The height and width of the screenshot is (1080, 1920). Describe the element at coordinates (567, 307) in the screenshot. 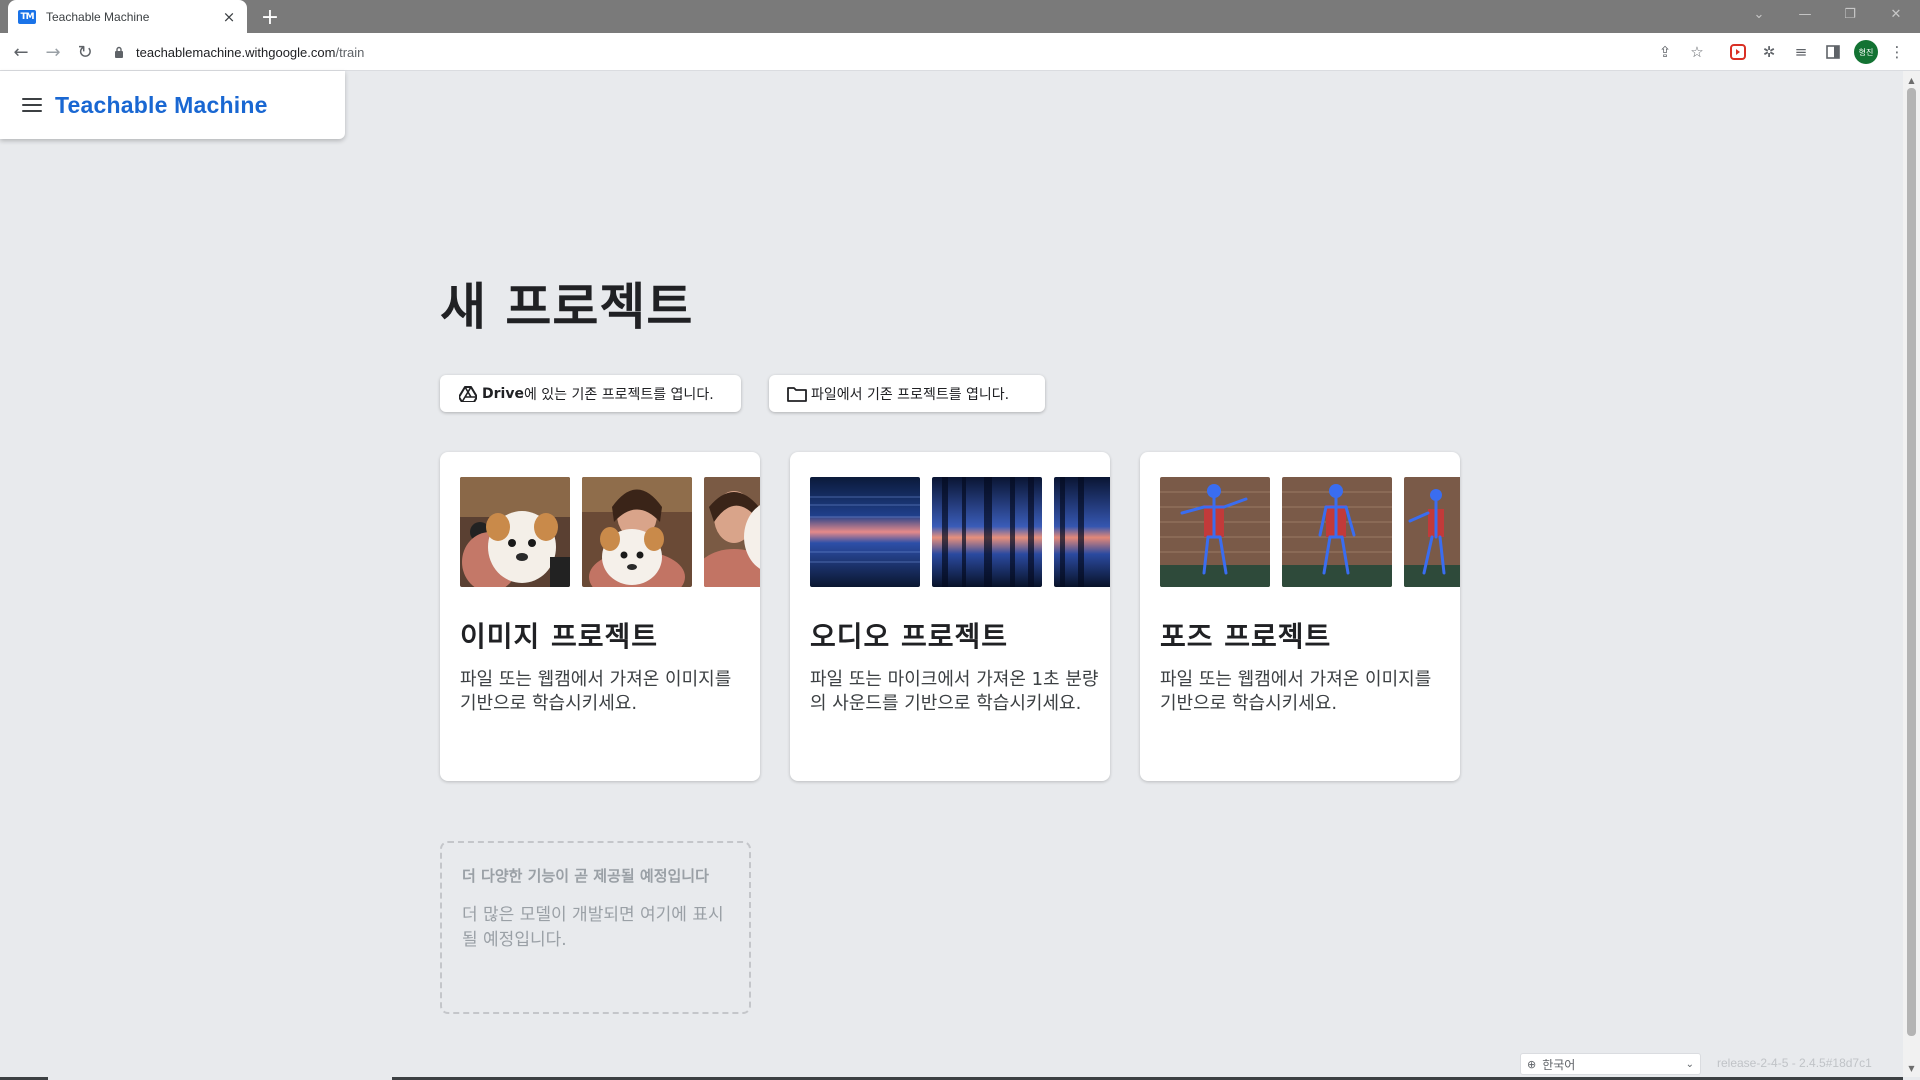

I see `page-title: 새 프로젝트` at that location.